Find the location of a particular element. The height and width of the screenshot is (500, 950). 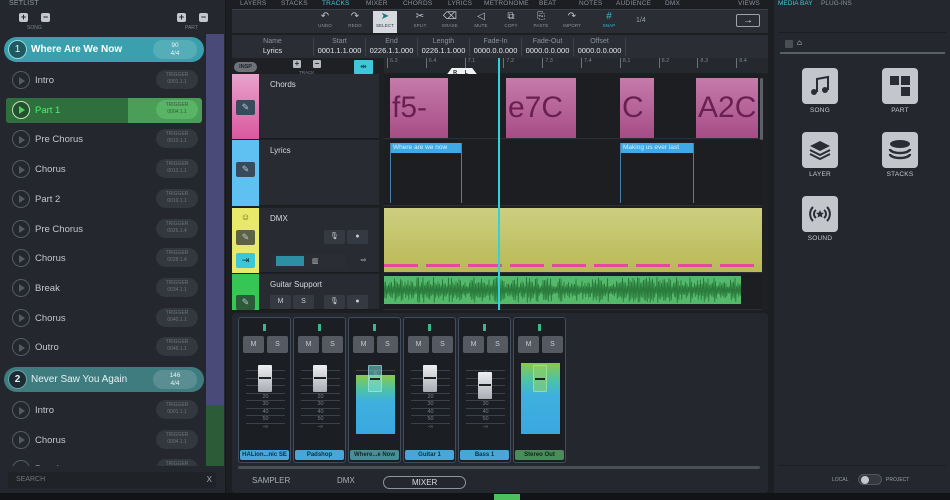

tab-layers: LAYERS is located at coordinates (253, 3).